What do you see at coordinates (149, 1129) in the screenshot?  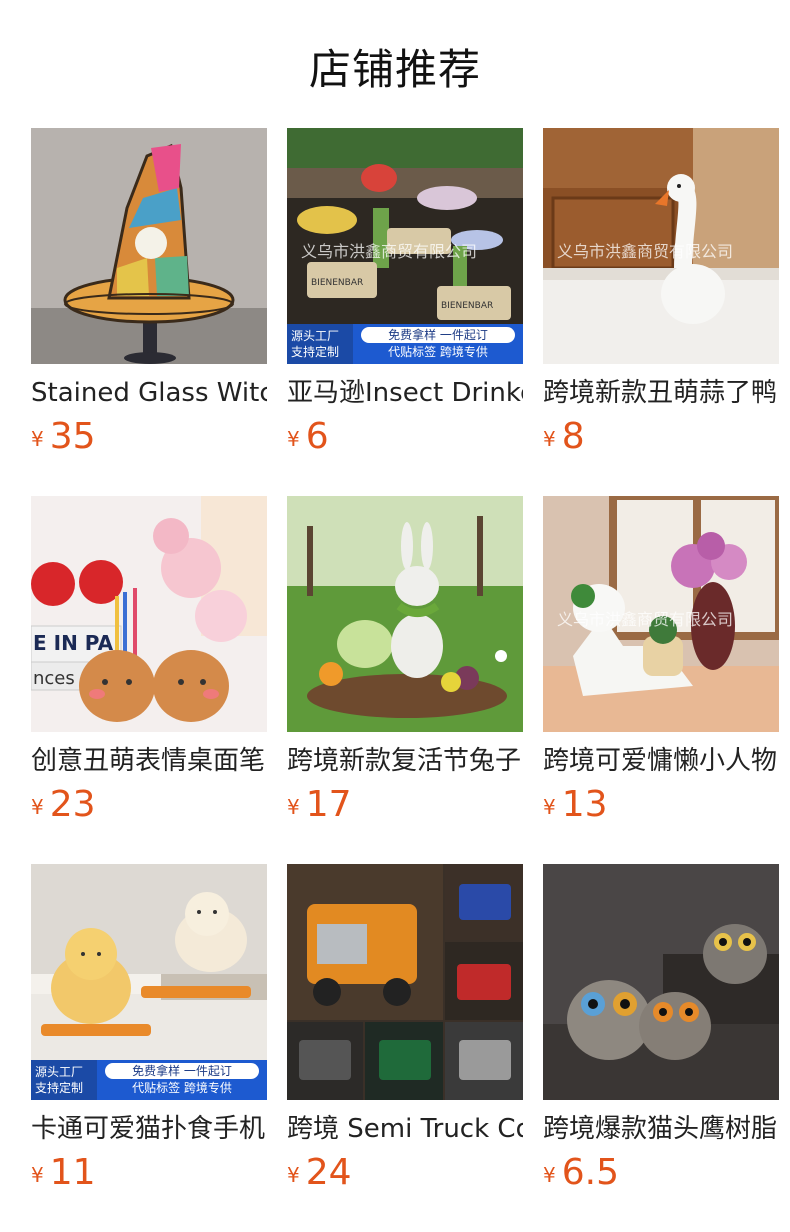 I see `product-title: 卡通可爱猫扑食手机` at bounding box center [149, 1129].